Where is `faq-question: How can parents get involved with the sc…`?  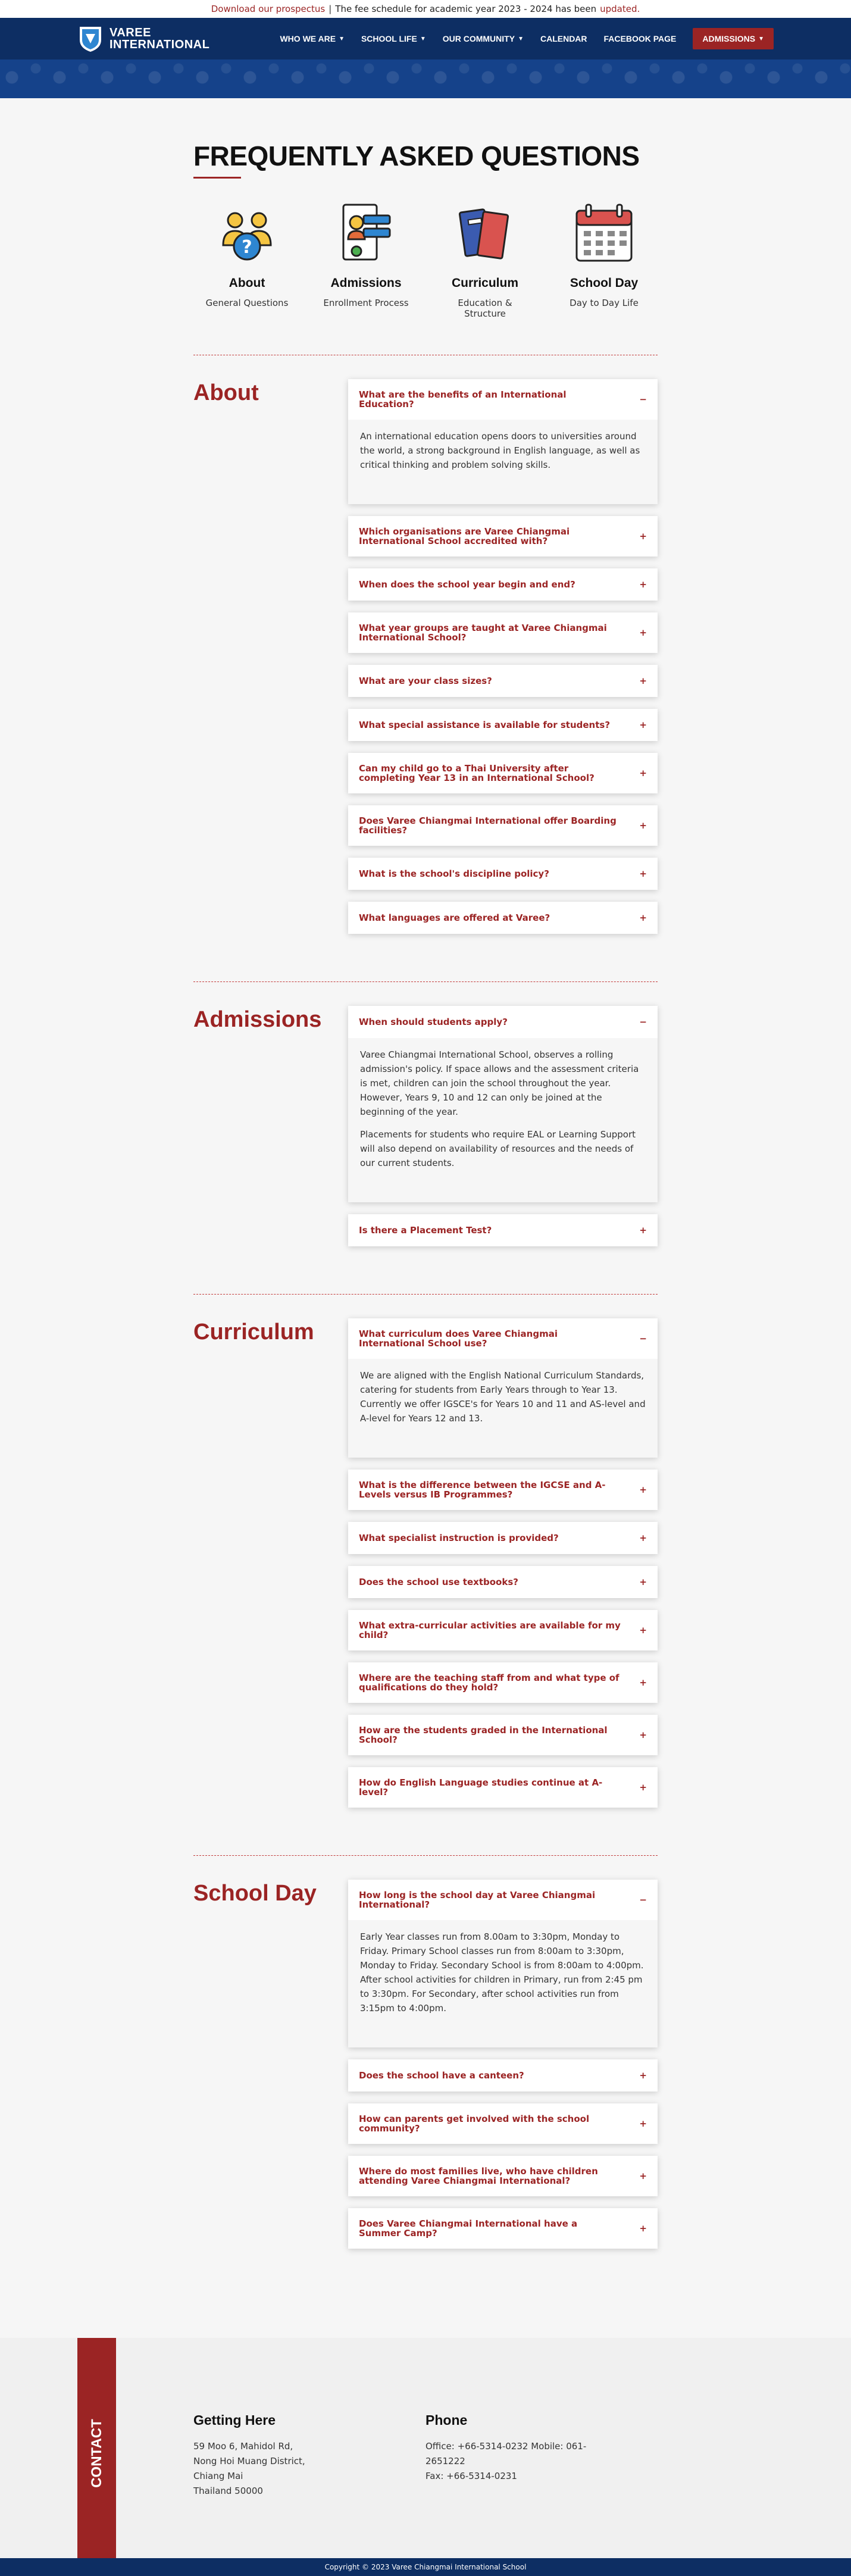
faq-question: How can parents get involved with the sc… is located at coordinates (474, 2124).